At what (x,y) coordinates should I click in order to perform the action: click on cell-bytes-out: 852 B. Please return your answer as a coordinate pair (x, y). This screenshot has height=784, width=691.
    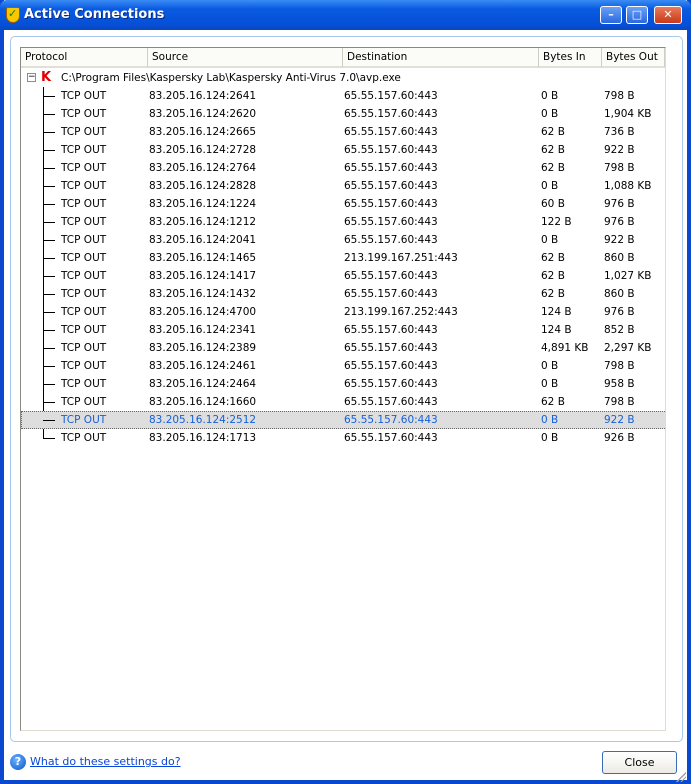
    Looking at the image, I should click on (619, 330).